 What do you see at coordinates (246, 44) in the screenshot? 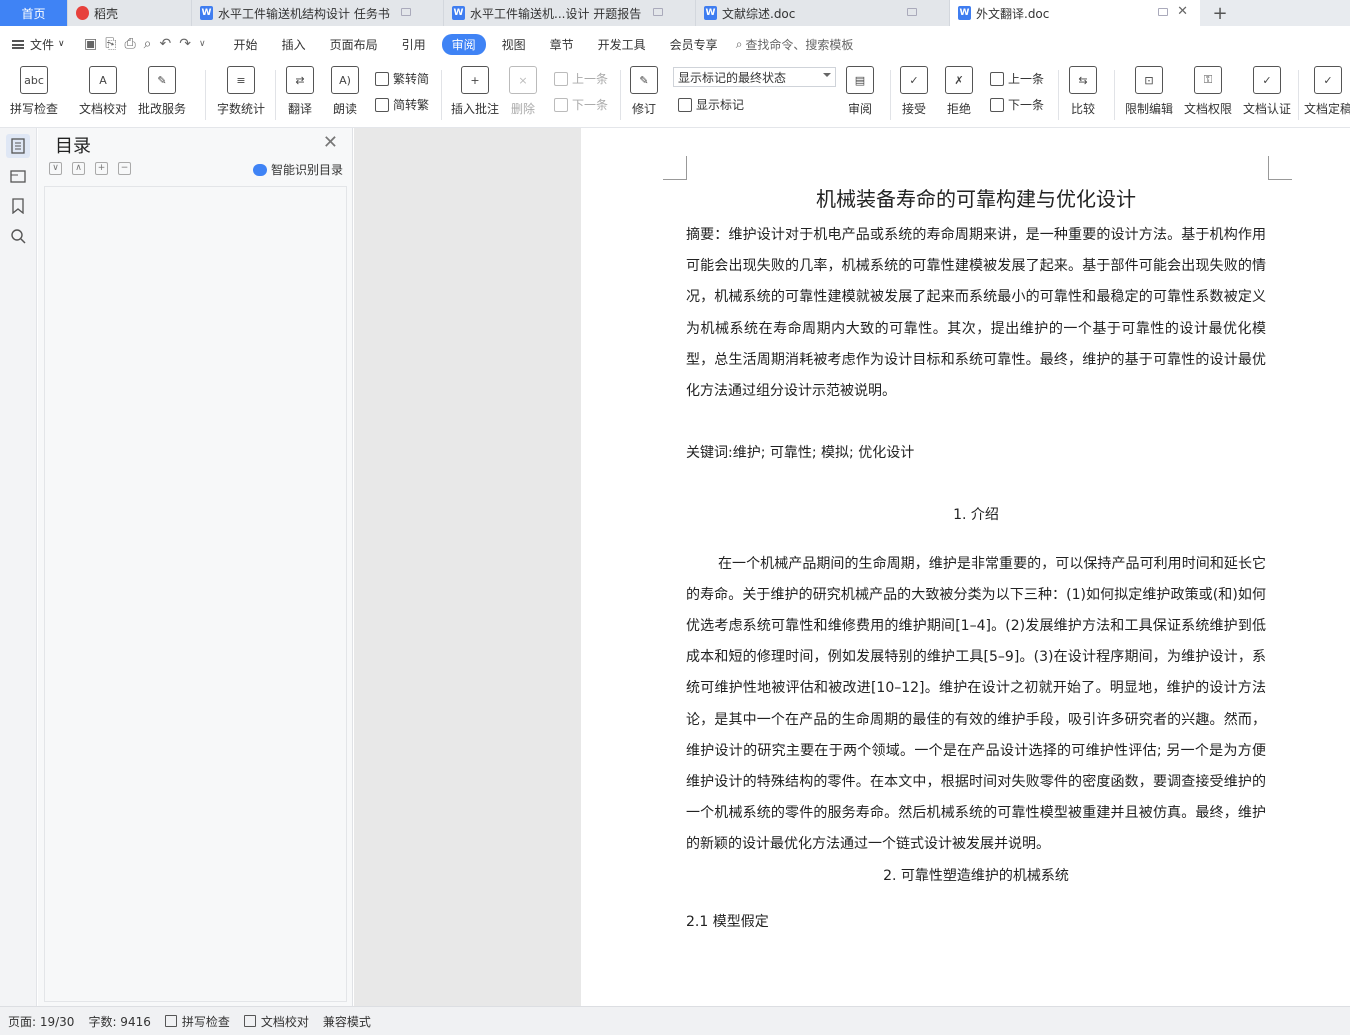
I see `menu-start: 开始` at bounding box center [246, 44].